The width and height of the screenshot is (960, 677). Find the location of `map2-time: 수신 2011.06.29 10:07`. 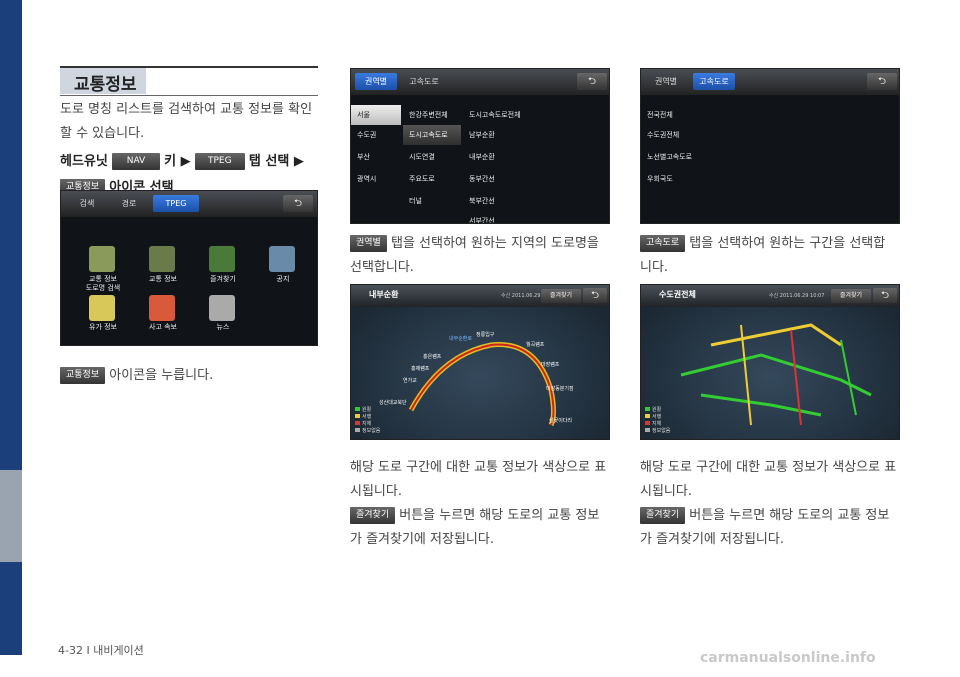

map2-time: 수신 2011.06.29 10:07 is located at coordinates (797, 296).